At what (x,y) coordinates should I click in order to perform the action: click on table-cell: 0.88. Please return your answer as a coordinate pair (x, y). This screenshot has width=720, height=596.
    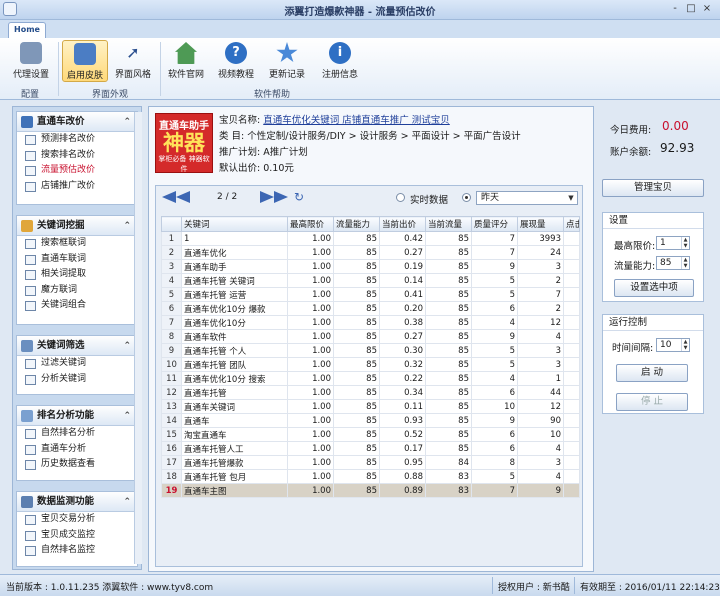
    Looking at the image, I should click on (402, 476).